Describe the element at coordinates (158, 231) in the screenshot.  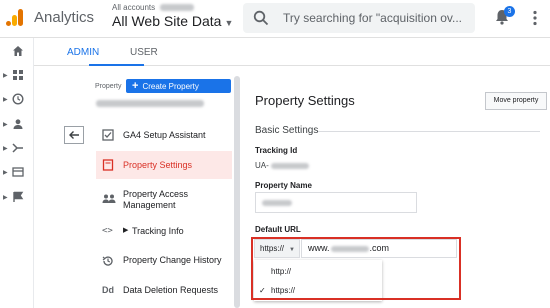
I see `menu-label: Tracking Info` at that location.